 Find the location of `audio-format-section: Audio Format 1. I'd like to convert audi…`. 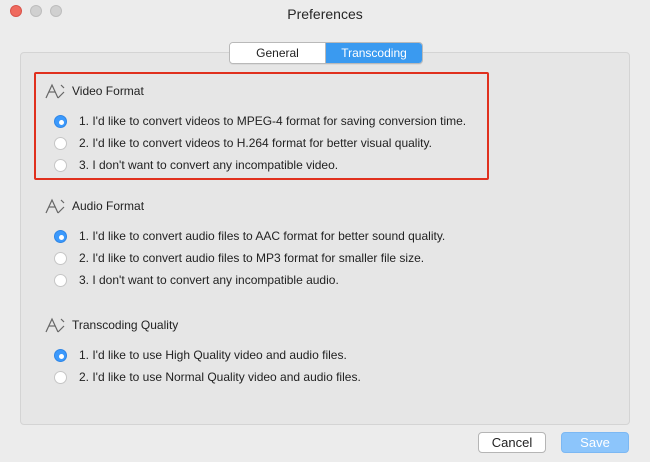

audio-format-section: Audio Format 1. I'd like to convert audi… is located at coordinates (244, 244).